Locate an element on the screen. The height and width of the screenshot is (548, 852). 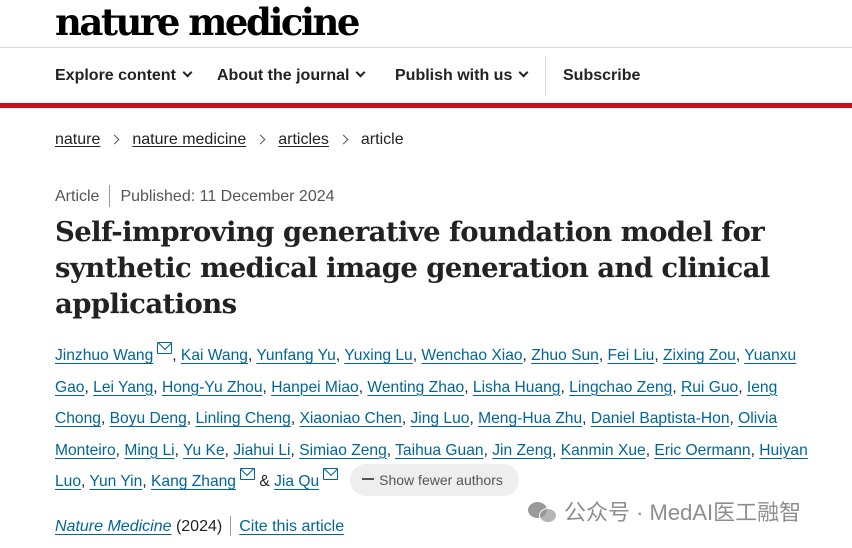
author-link: Ming Li is located at coordinates (149, 450).